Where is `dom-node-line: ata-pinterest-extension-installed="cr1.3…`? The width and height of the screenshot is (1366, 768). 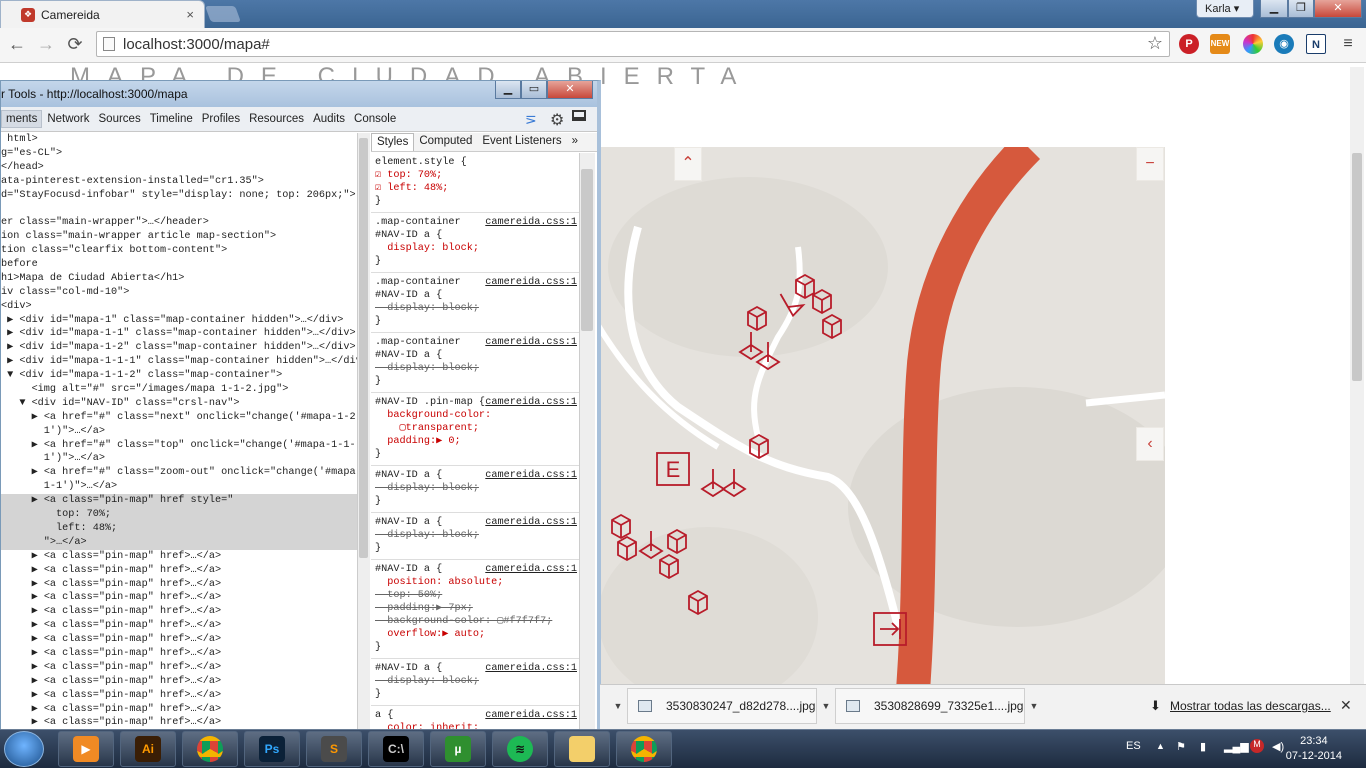
dom-node-line: ata-pinterest-extension-installed="cr1.3… is located at coordinates (179, 182).